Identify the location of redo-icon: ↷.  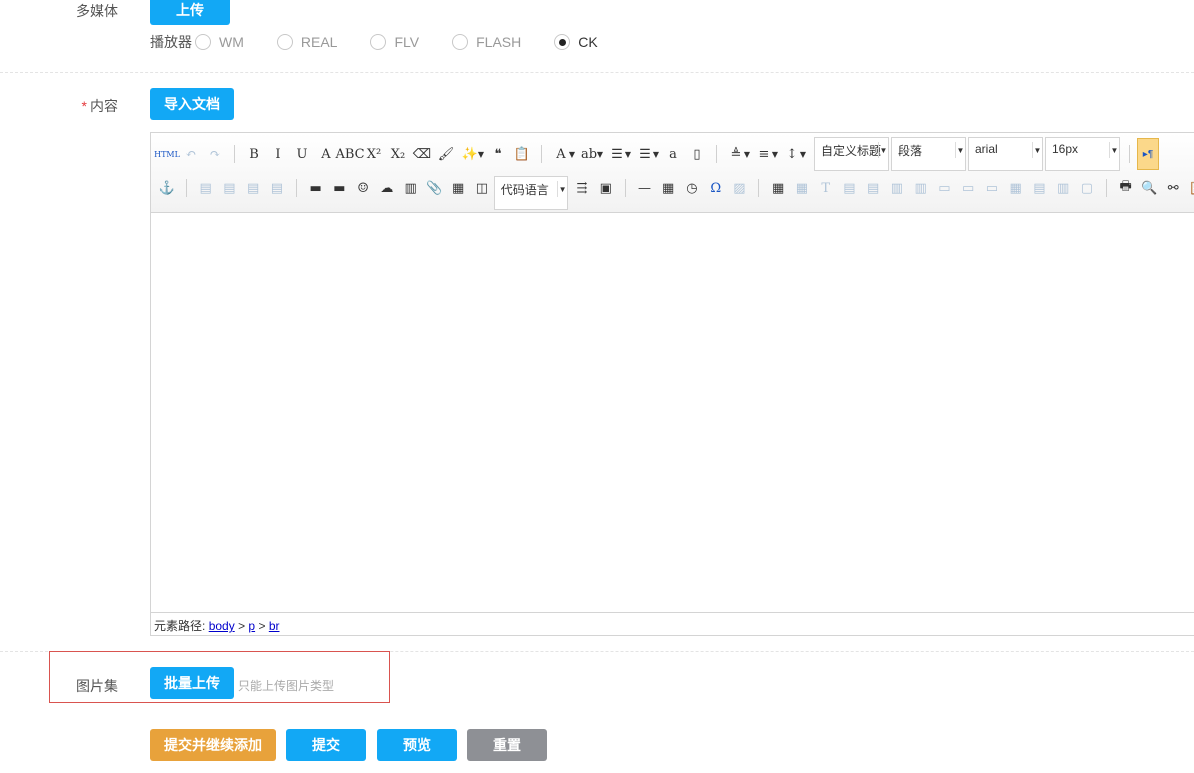
(215, 154).